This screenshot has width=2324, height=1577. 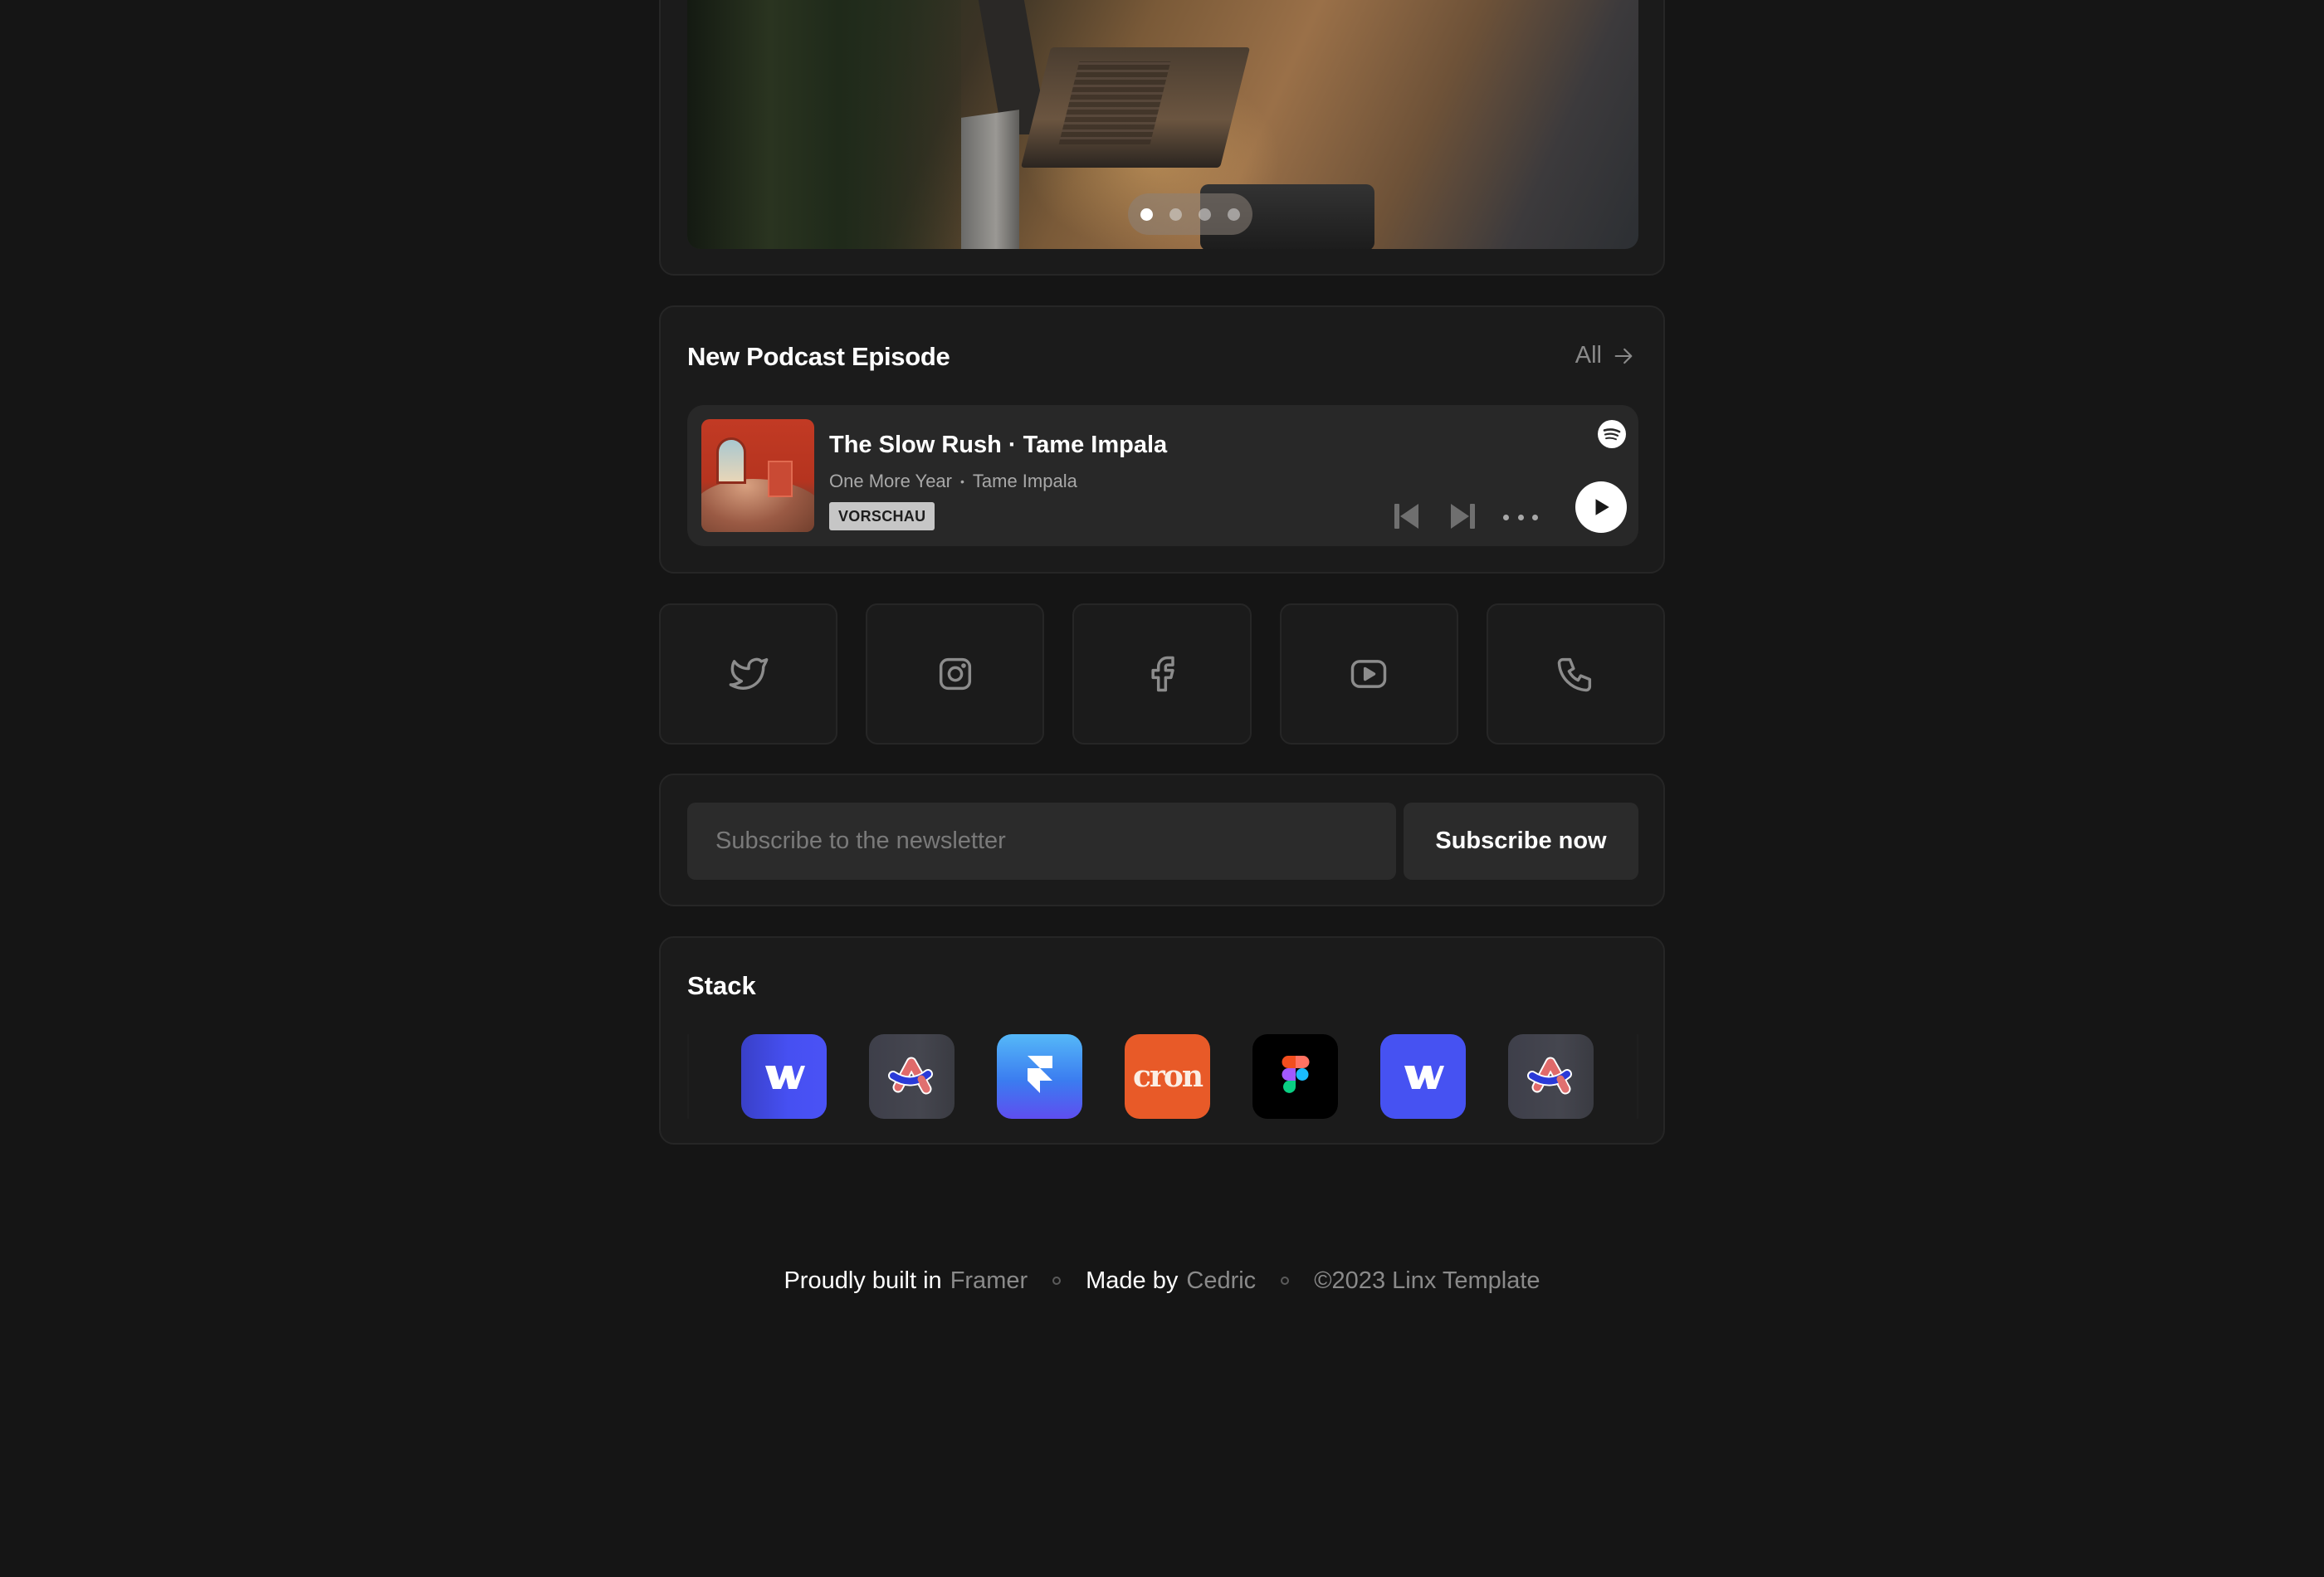 I want to click on stack-item-cron: cron, so click(x=1167, y=1077).